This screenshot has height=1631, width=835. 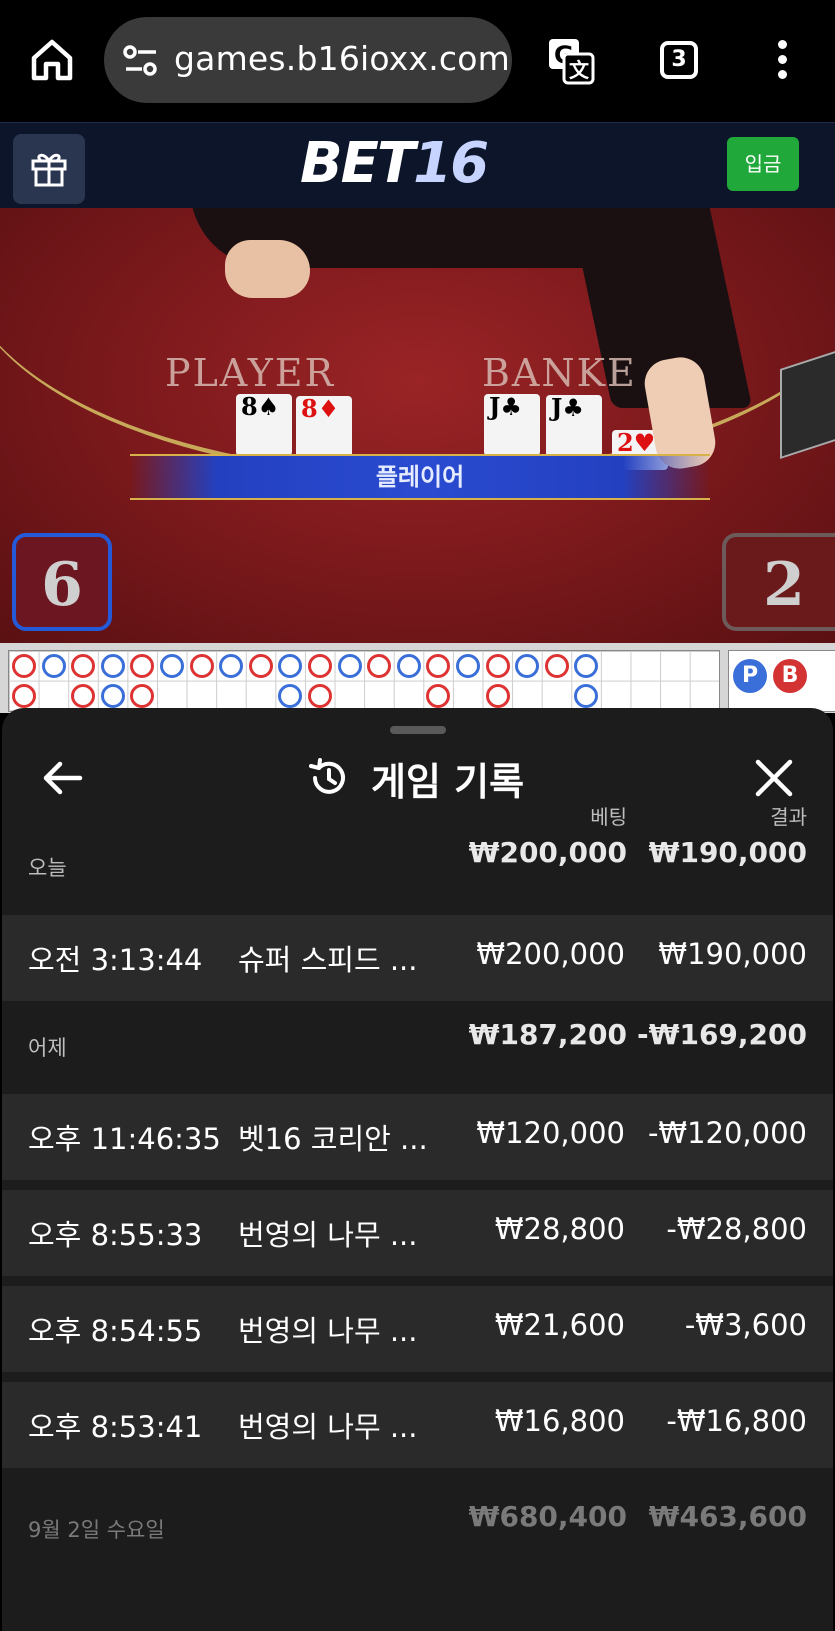 I want to click on group-bet-total: ₩200,000, so click(x=547, y=852).